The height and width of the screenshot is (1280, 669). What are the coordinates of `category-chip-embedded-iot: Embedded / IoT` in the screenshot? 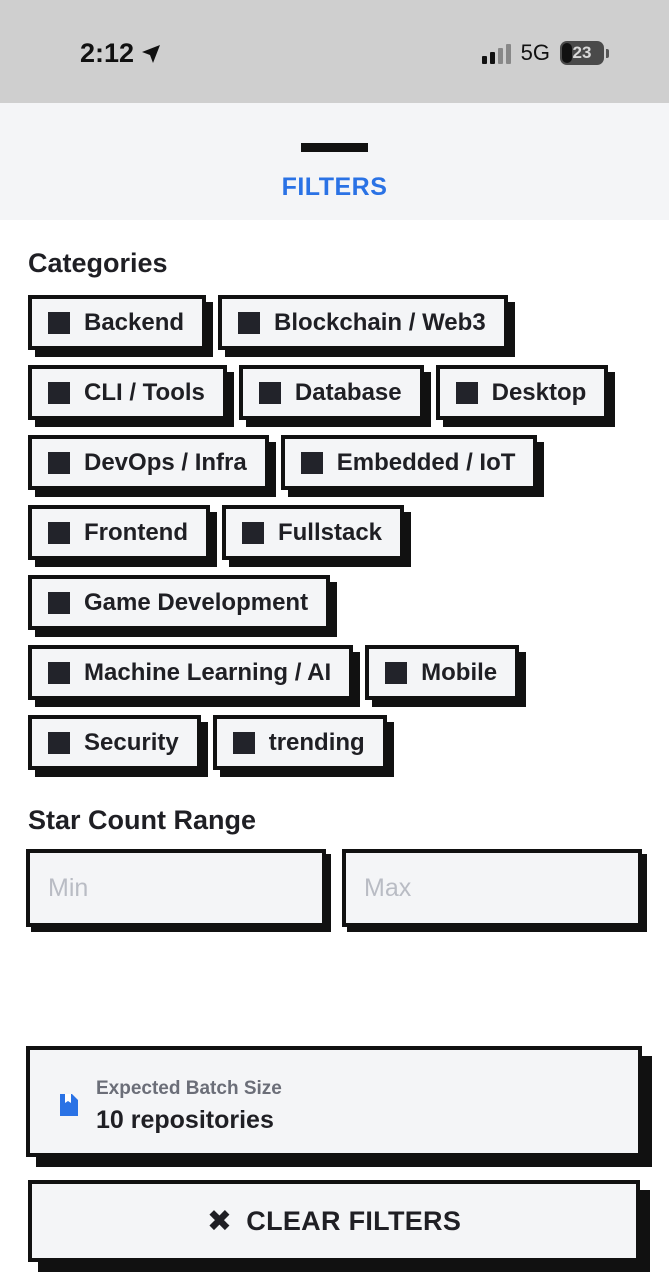 It's located at (409, 462).